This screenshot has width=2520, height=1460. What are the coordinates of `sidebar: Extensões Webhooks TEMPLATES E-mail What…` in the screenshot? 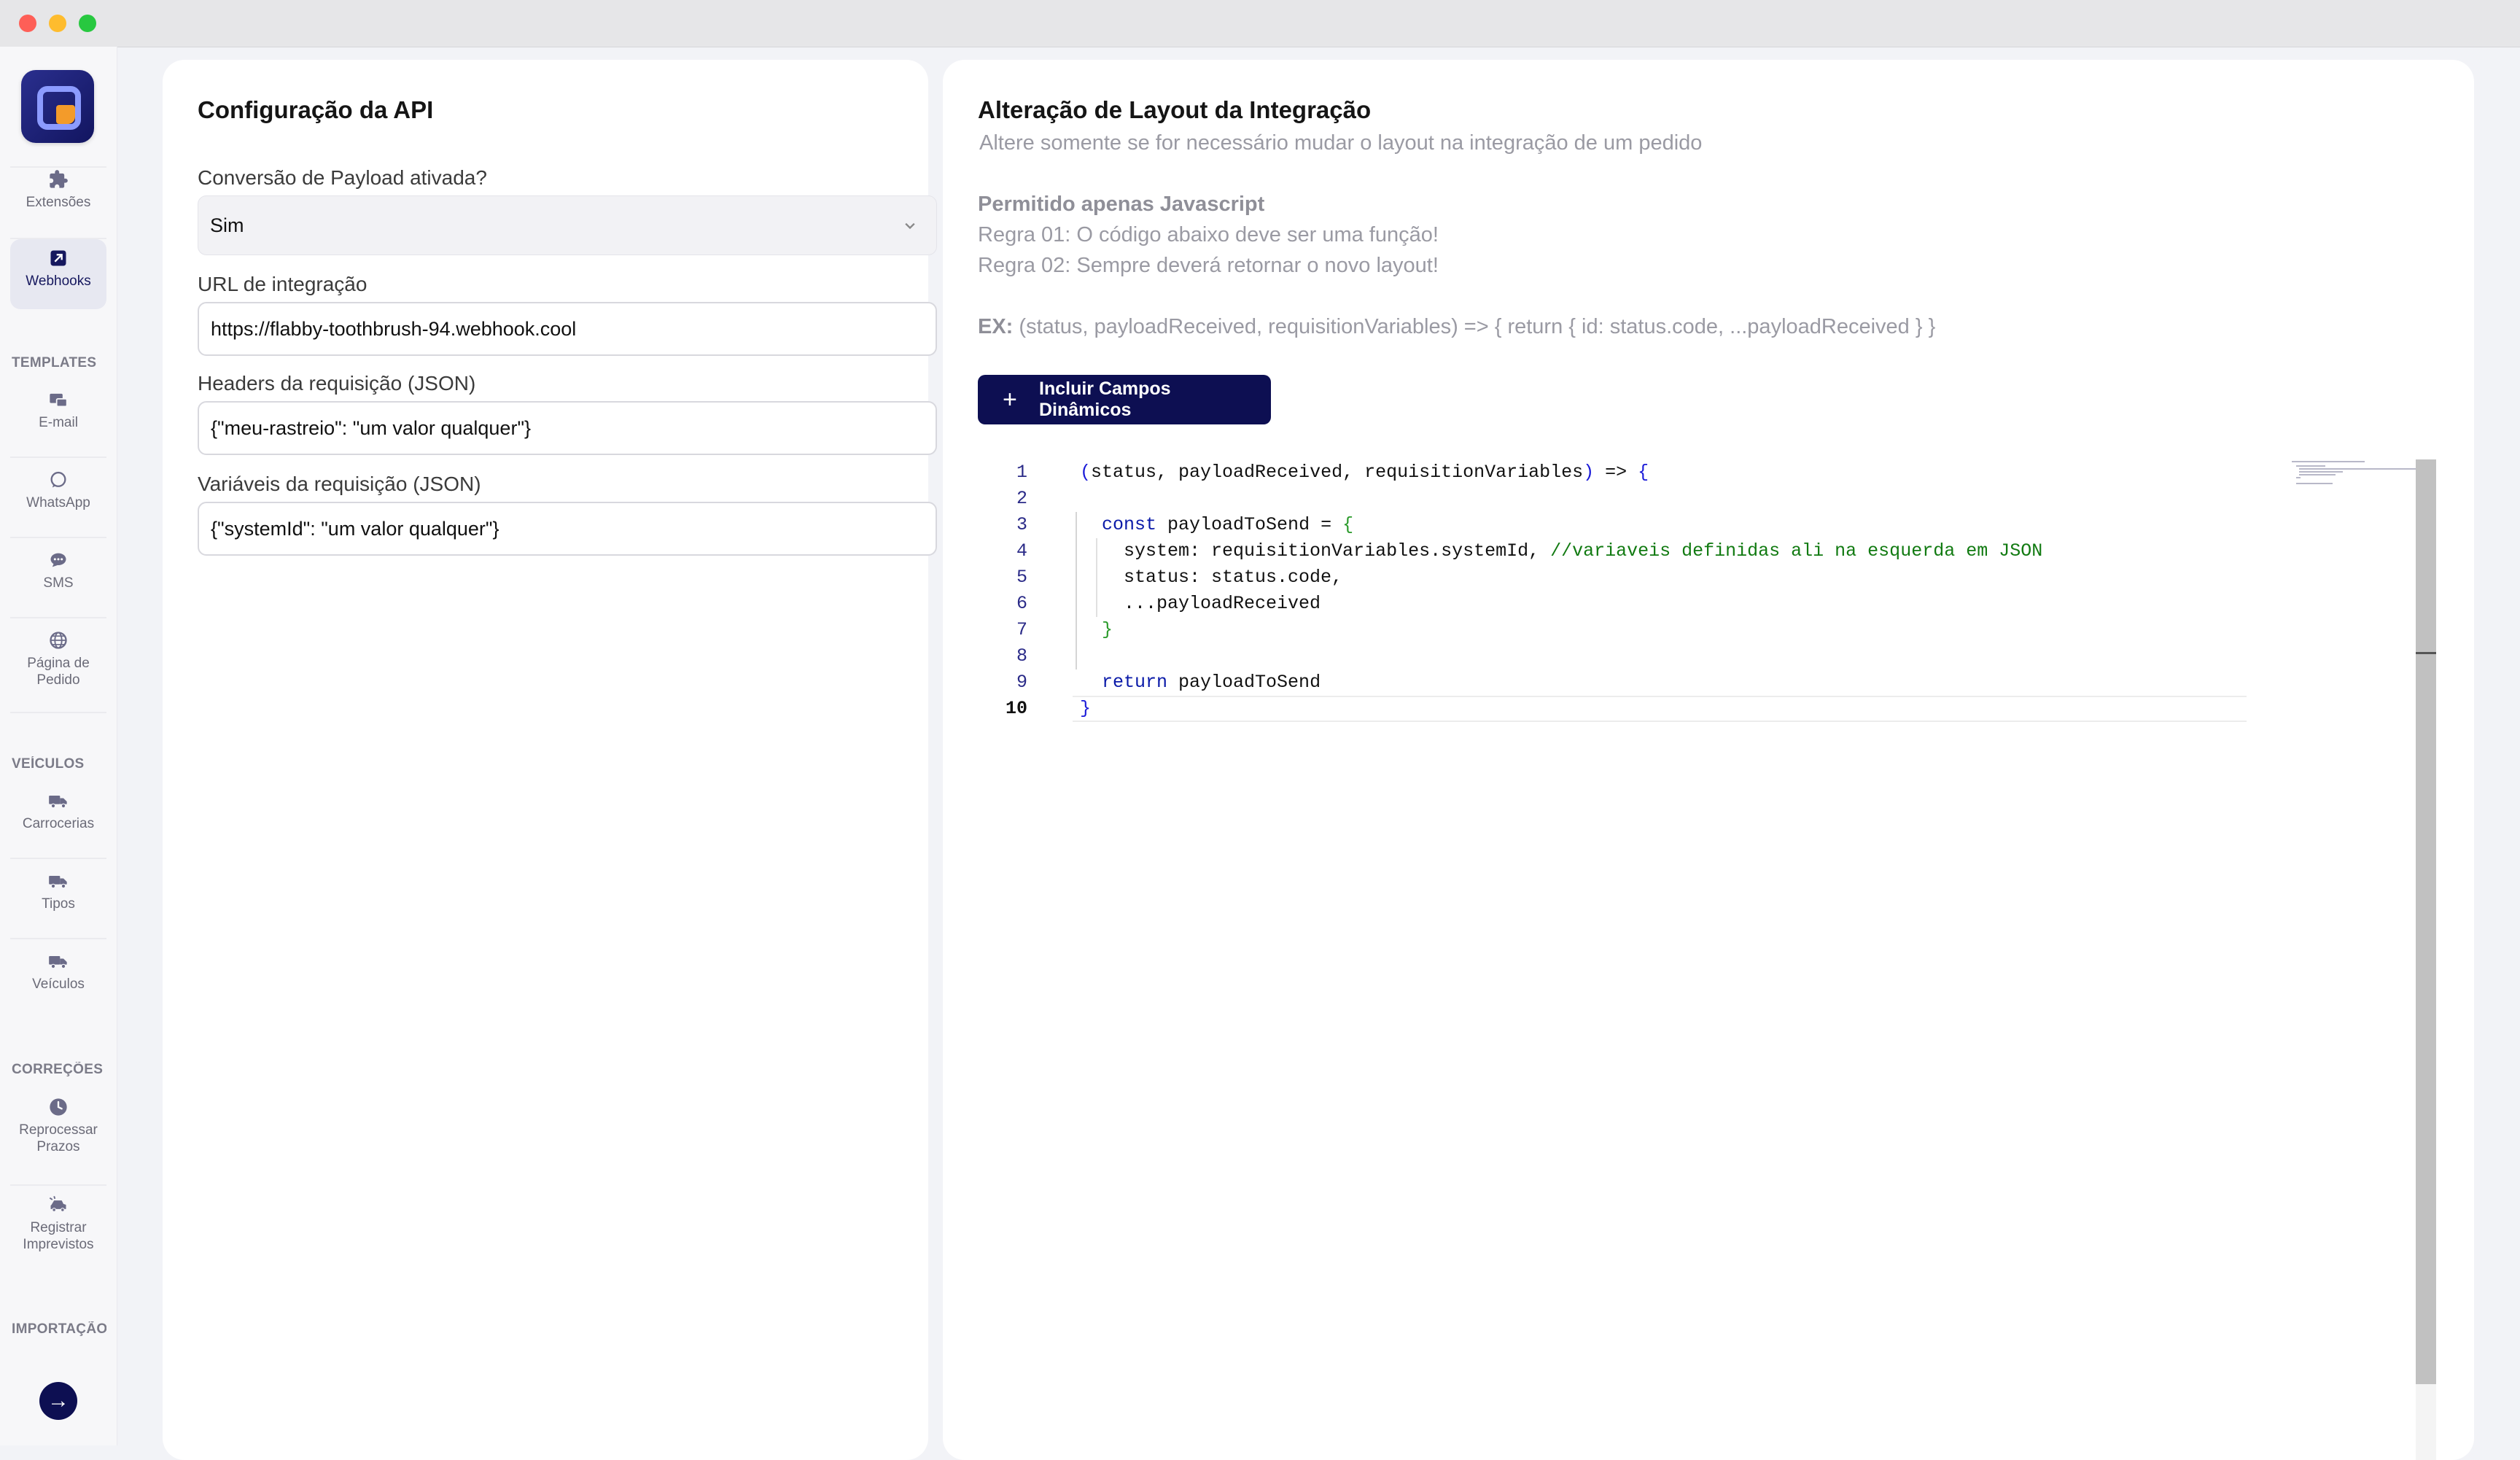 It's located at (58, 746).